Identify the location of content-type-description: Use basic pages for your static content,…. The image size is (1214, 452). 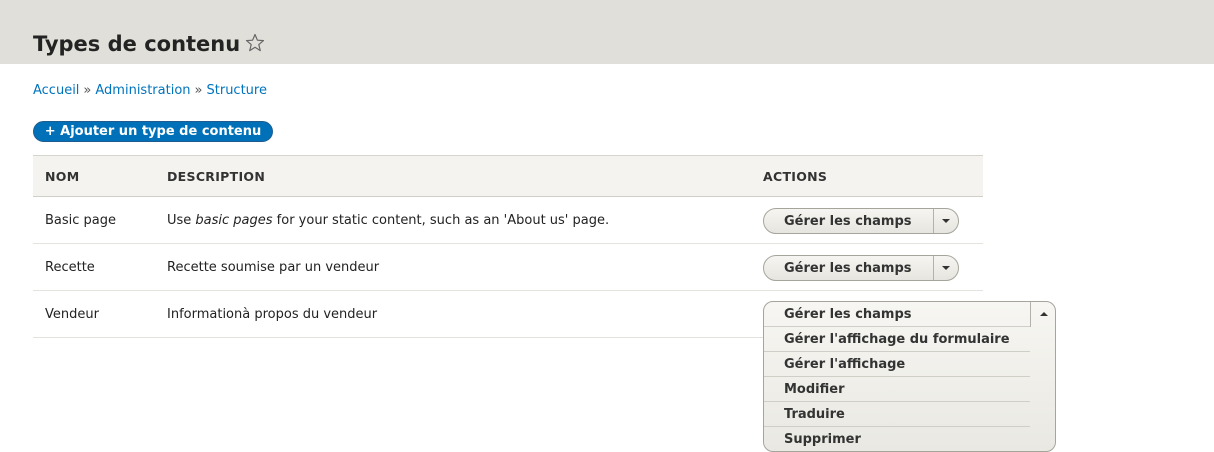
(388, 220).